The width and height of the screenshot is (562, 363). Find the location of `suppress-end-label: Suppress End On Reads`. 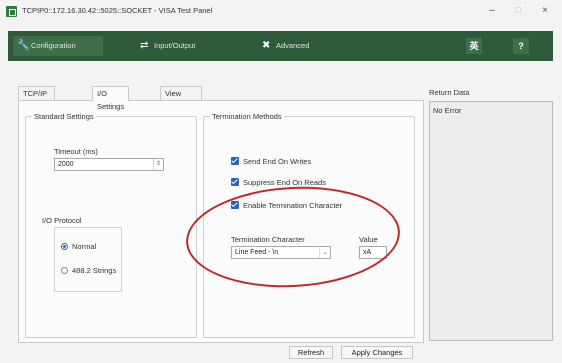

suppress-end-label: Suppress End On Reads is located at coordinates (284, 182).